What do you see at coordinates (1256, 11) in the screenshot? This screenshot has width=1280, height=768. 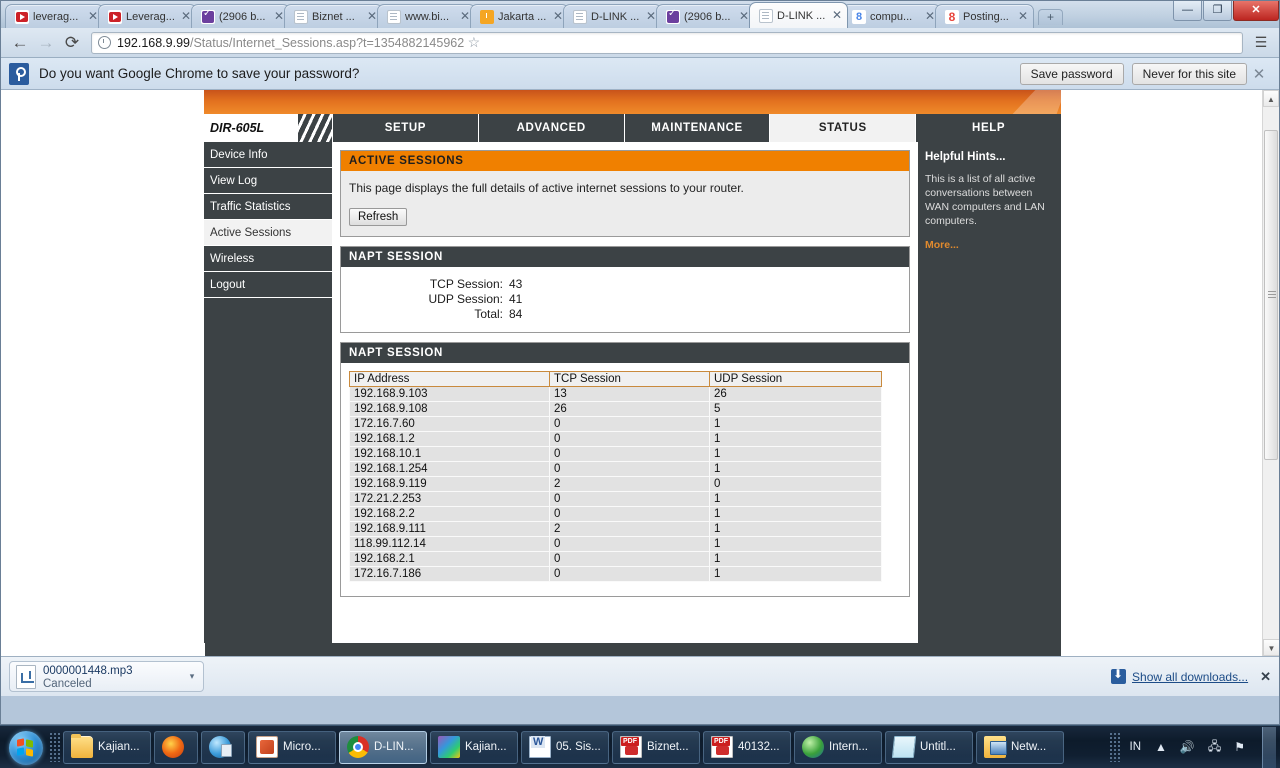 I see `close-window-button: ✕` at bounding box center [1256, 11].